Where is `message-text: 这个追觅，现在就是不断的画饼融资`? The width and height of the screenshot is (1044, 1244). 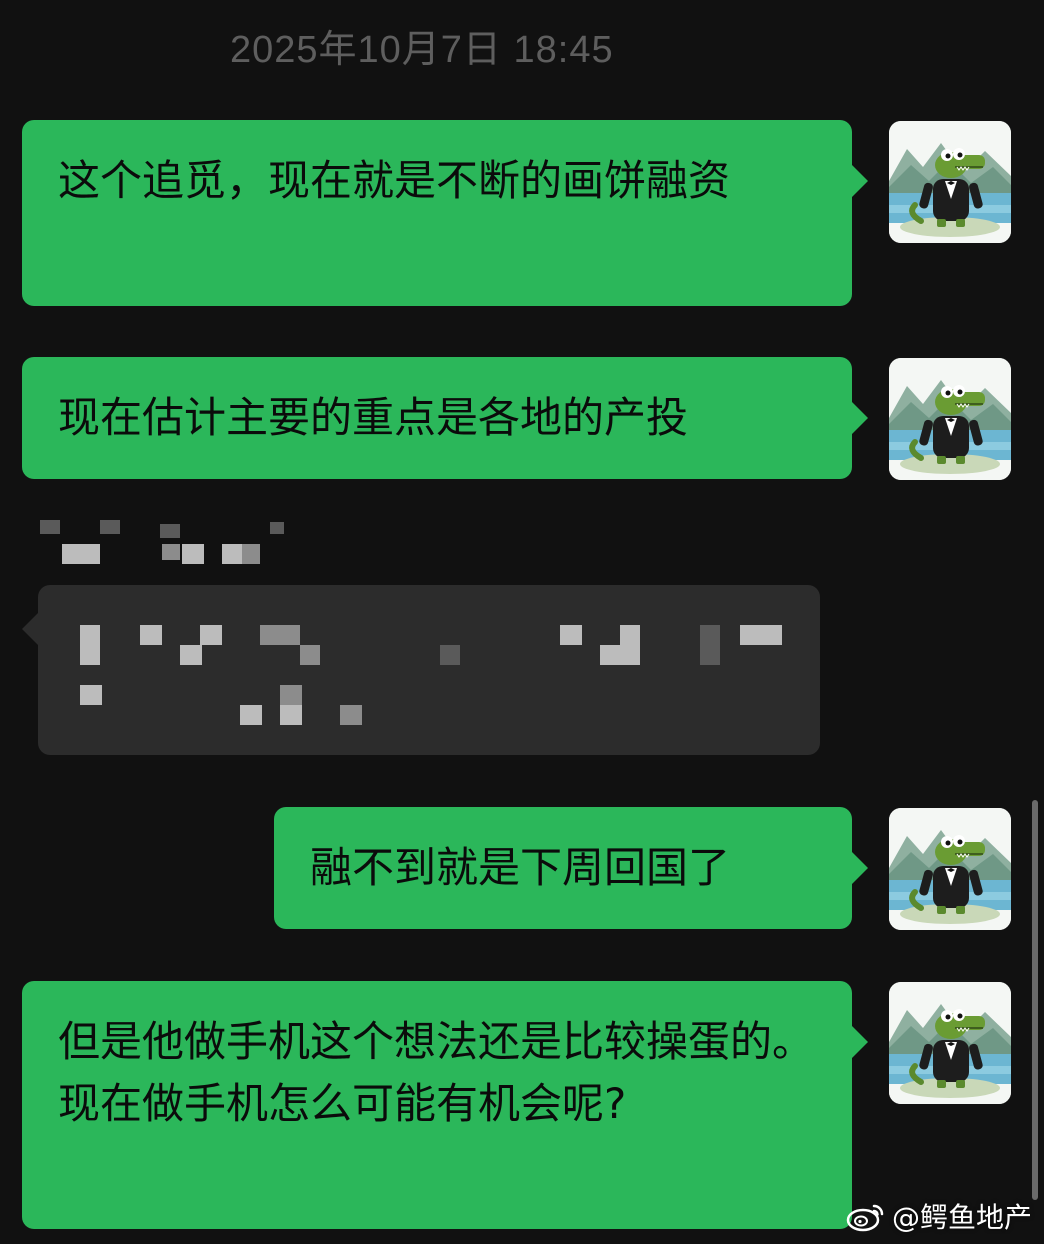 message-text: 这个追觅，现在就是不断的画饼融资 is located at coordinates (394, 180).